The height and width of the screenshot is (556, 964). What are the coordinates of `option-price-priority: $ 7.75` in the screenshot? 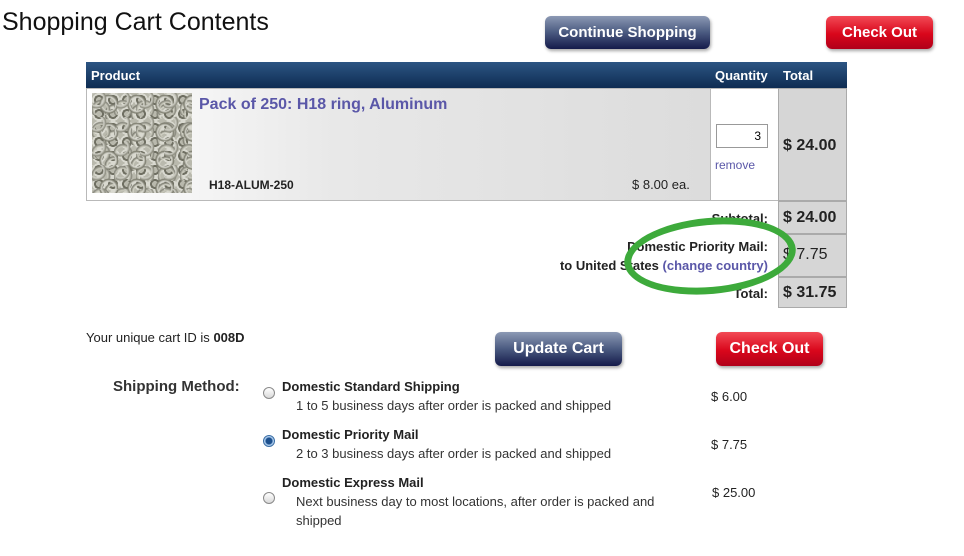 It's located at (729, 444).